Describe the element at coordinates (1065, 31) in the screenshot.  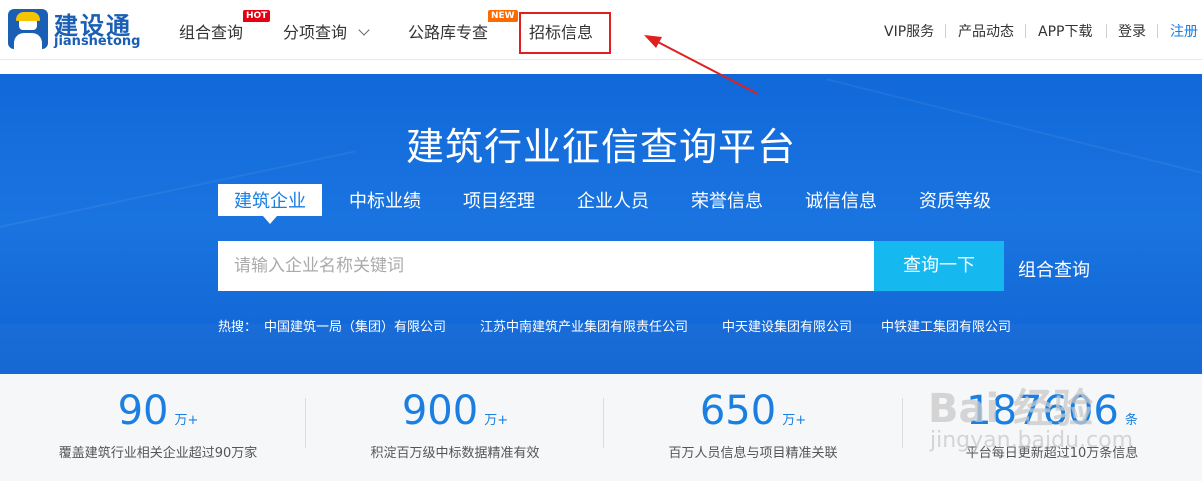
I see `nav-app-download: APP下载` at that location.